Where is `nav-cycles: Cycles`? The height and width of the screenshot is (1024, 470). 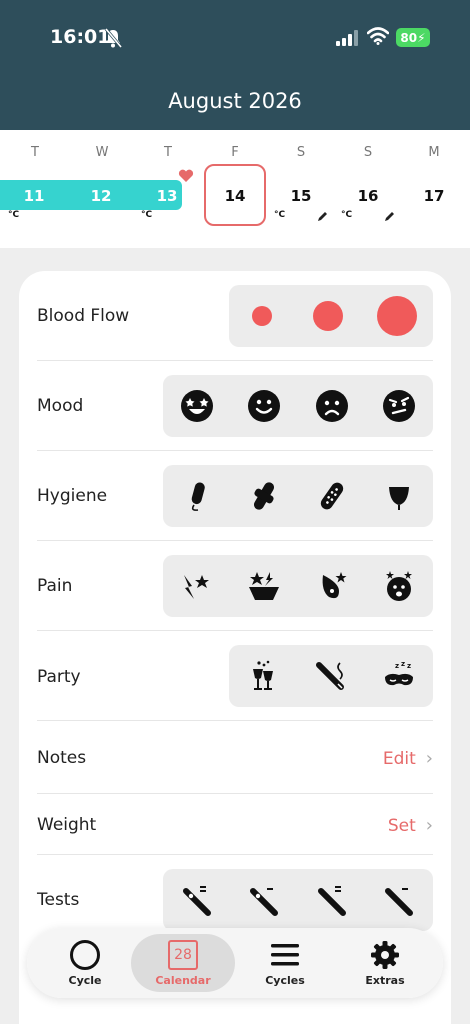 nav-cycles: Cycles is located at coordinates (285, 963).